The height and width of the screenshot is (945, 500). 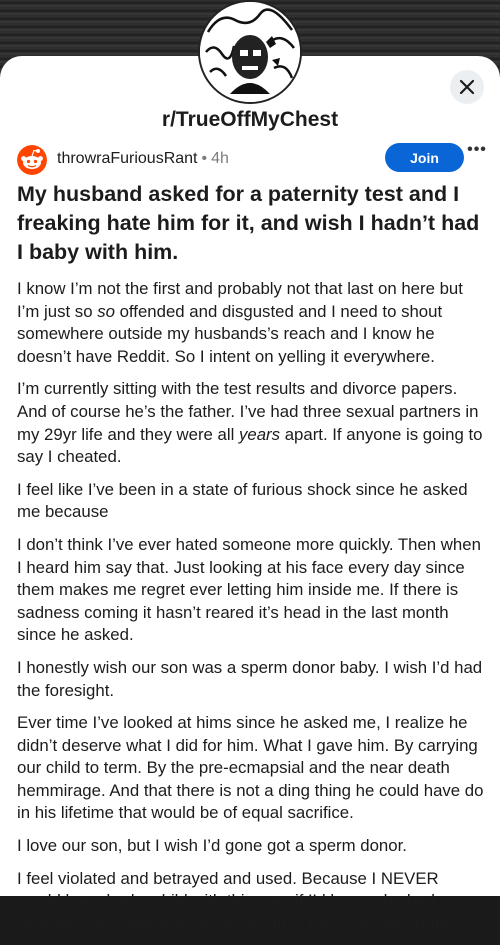 I want to click on reddit-snoo-icon, so click(x=32, y=160).